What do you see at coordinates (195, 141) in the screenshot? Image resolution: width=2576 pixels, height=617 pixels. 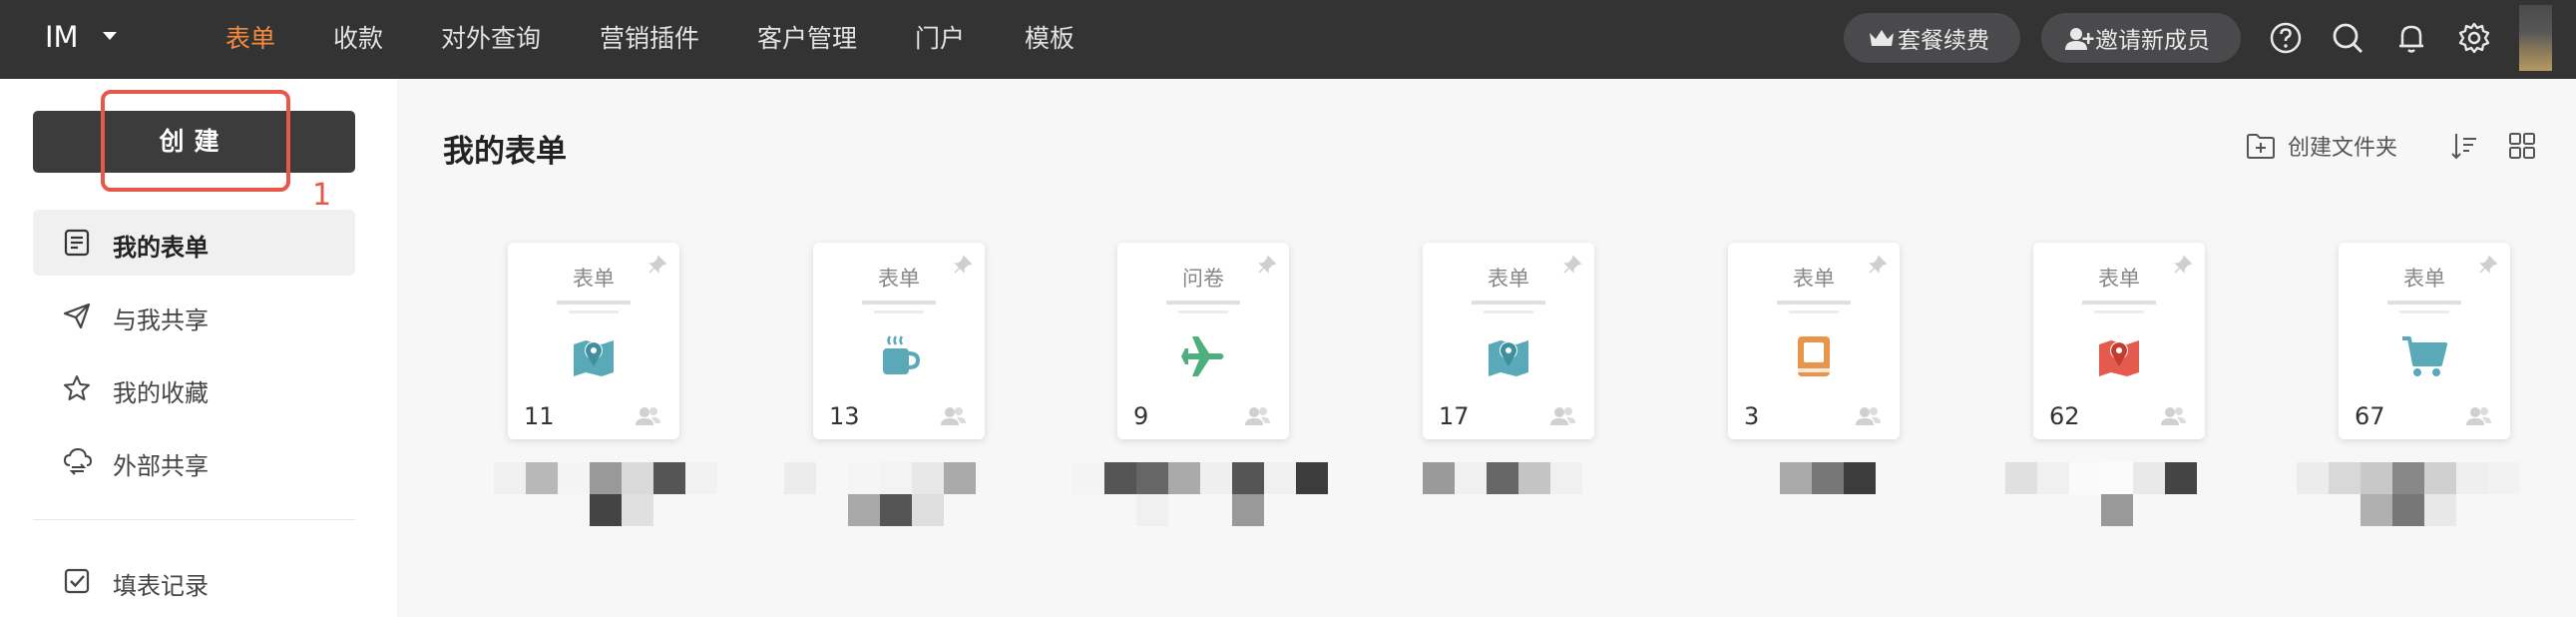 I see `annotation-highlight-box` at bounding box center [195, 141].